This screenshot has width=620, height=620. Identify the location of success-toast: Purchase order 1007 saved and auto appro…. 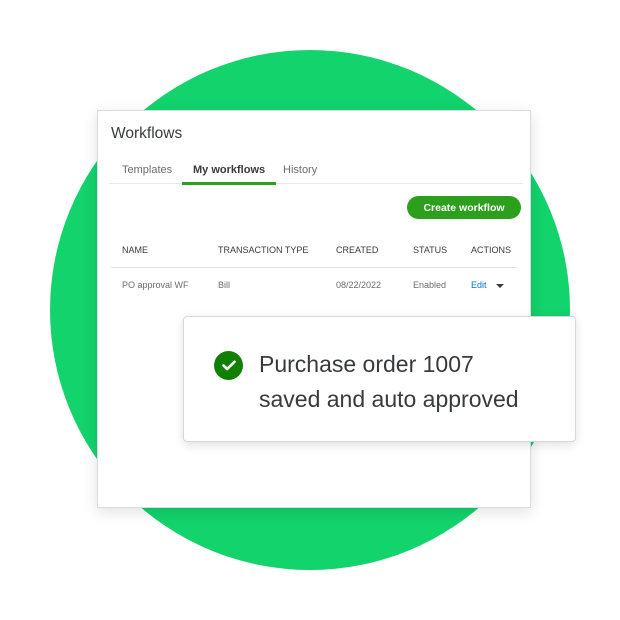
(379, 379).